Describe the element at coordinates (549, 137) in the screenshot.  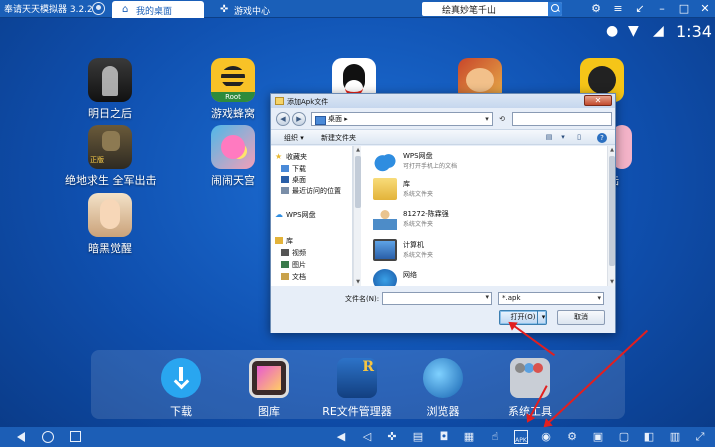
I see `view-options-icon: ▤` at that location.